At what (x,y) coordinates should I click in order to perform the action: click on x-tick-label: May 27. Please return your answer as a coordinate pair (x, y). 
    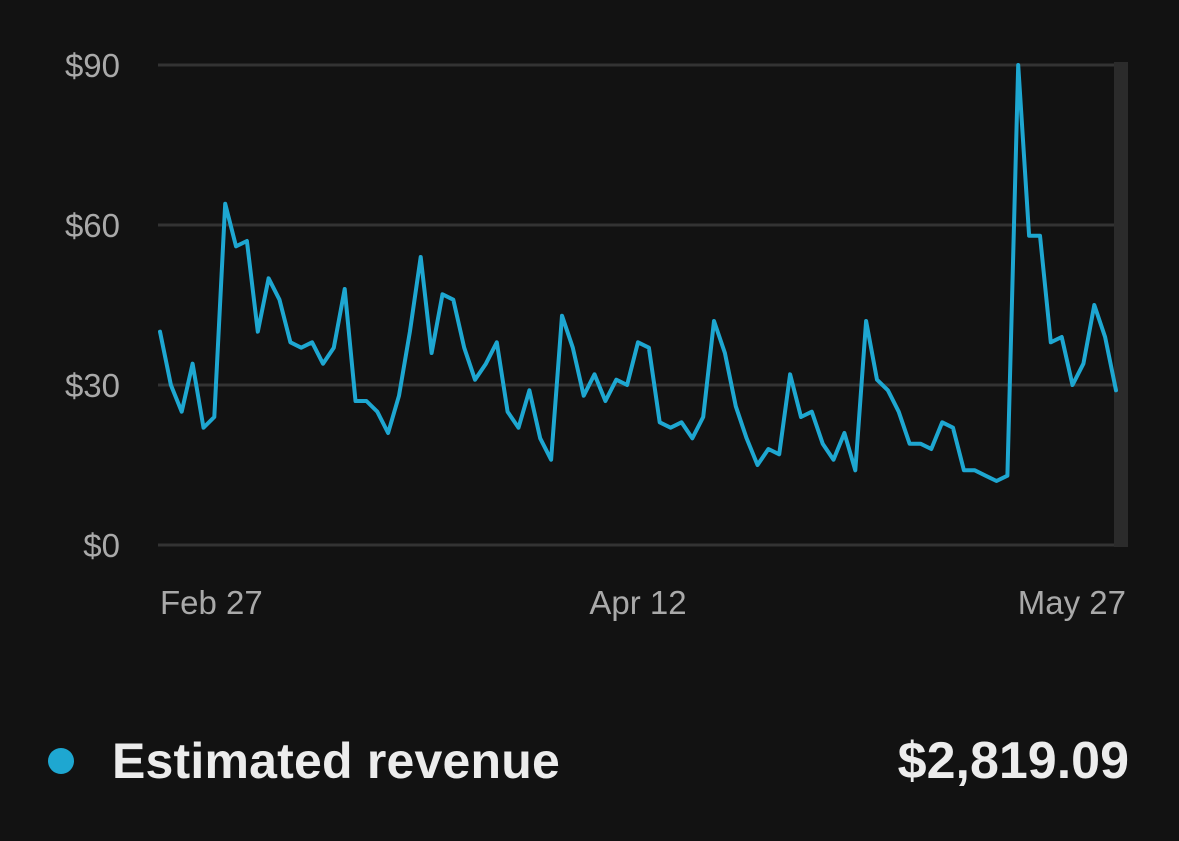
    Looking at the image, I should click on (1072, 602).